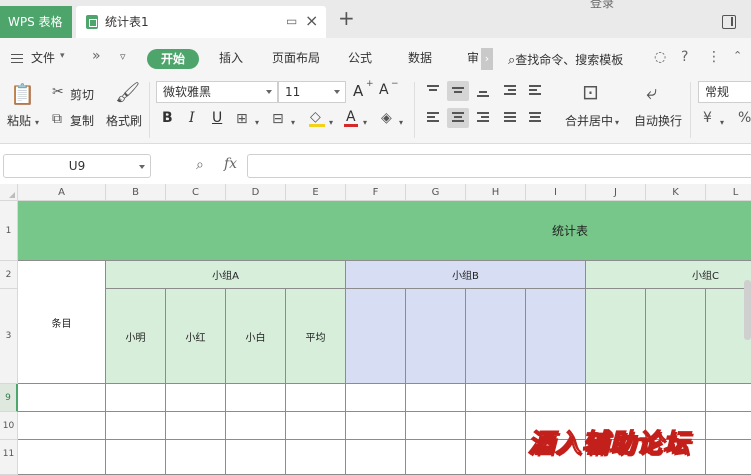 Image resolution: width=751 pixels, height=475 pixels. I want to click on chevron-down-icon: ▿, so click(123, 56).